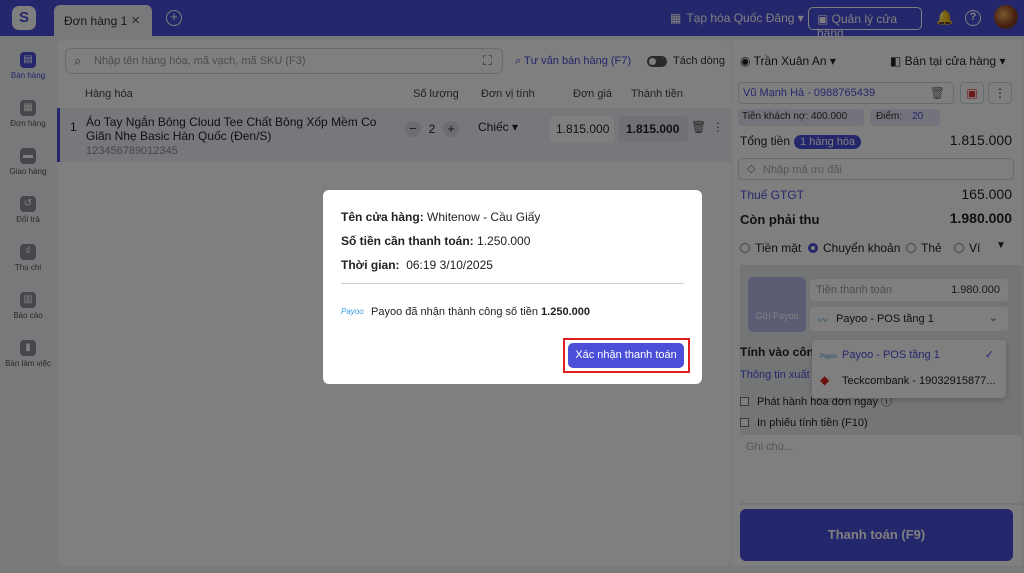  I want to click on payoo-logo-icon: Payoo, so click(352, 311).